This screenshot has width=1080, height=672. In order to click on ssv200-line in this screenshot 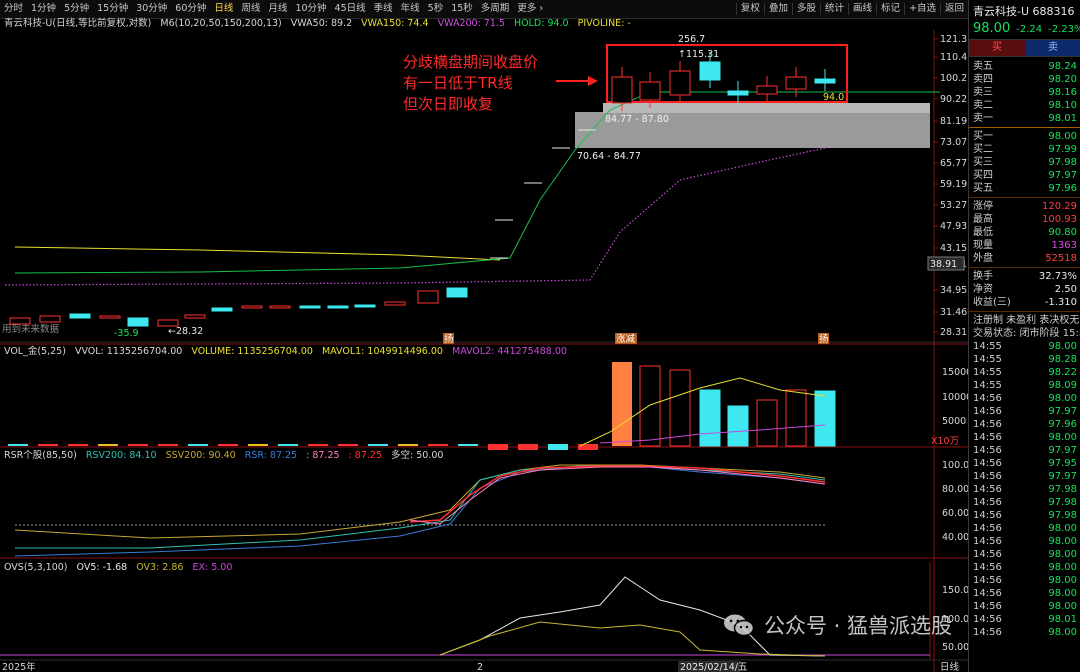, I will do `click(420, 501)`.